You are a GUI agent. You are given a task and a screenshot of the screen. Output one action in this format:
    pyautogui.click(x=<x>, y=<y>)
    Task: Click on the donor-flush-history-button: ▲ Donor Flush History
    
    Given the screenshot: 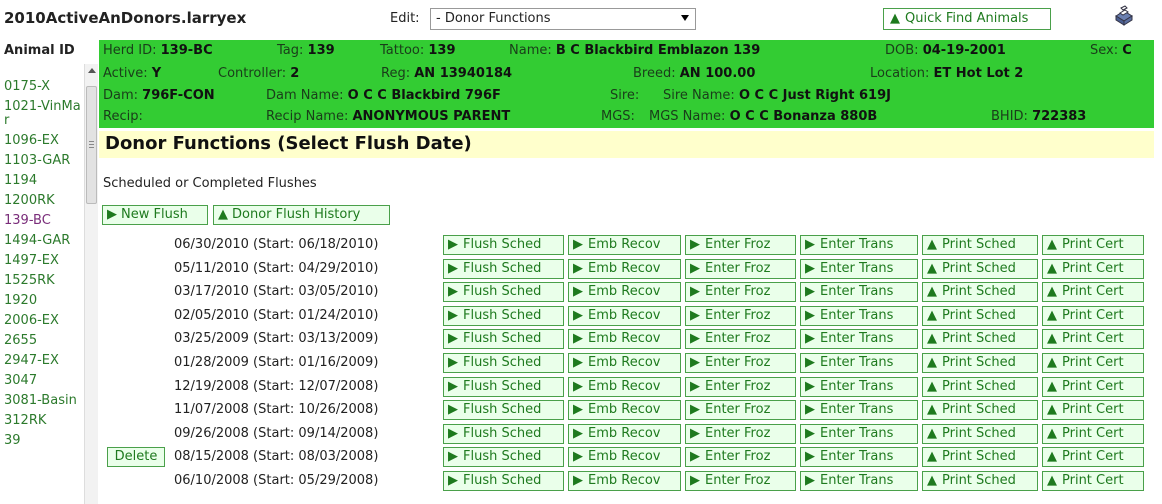 What is the action you would take?
    pyautogui.click(x=301, y=215)
    